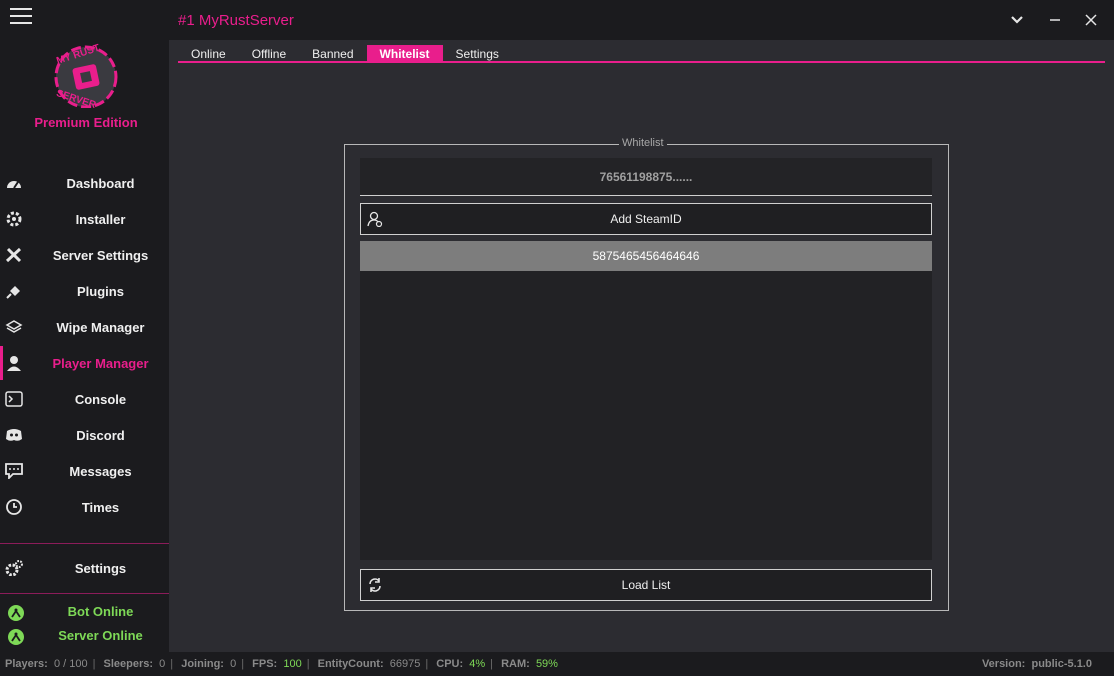 The image size is (1114, 676). Describe the element at coordinates (375, 219) in the screenshot. I see `add-user-icon` at that location.